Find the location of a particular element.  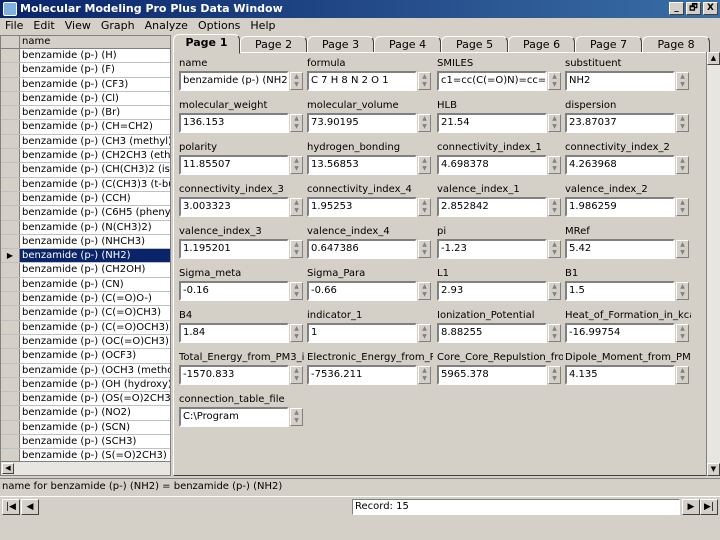

valence-index-1-spinner: ▲ ▼ is located at coordinates (554, 207).